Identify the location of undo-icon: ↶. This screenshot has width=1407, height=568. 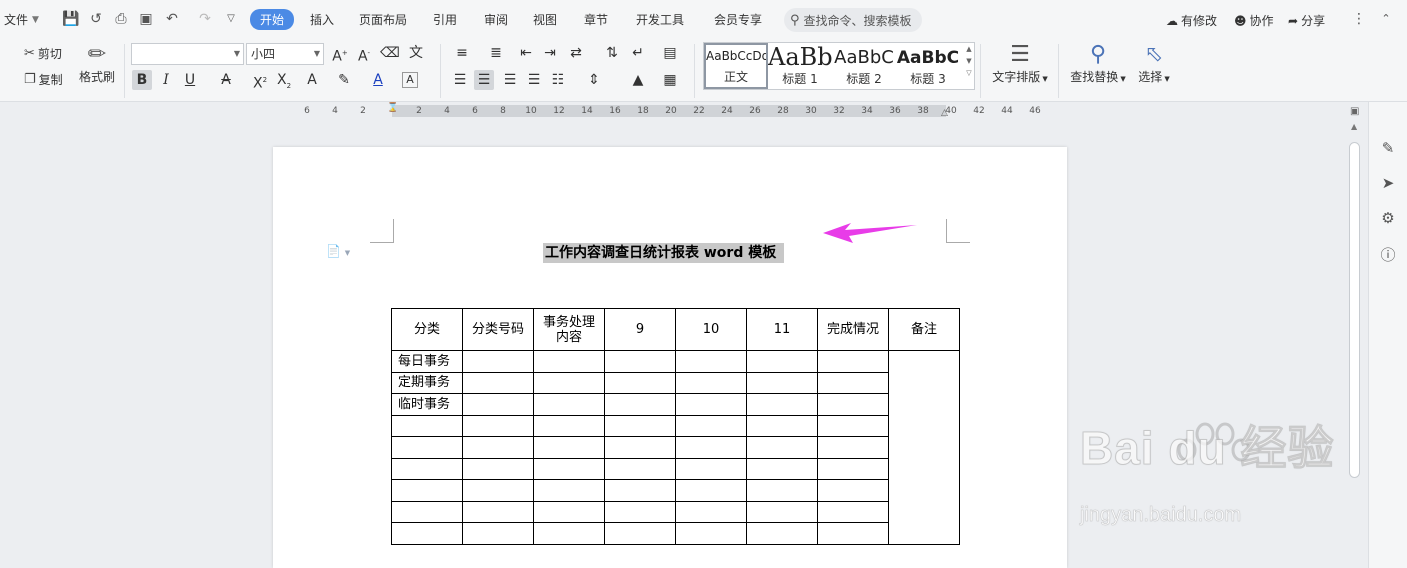
(172, 19).